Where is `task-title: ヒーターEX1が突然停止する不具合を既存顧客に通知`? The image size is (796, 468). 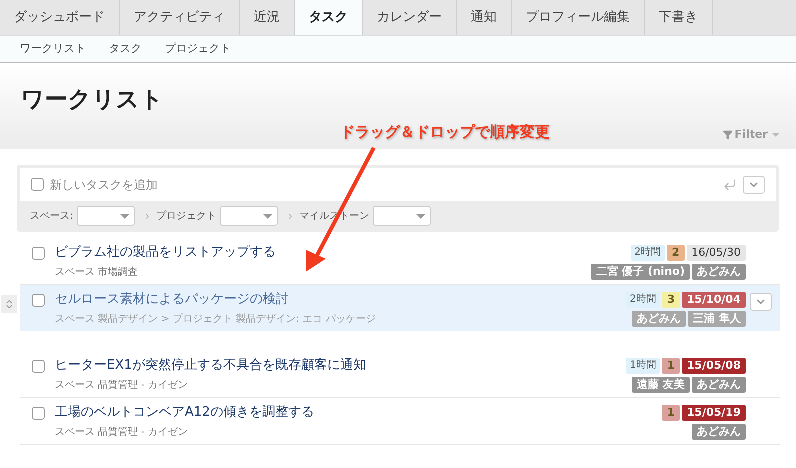
task-title: ヒーターEX1が突然停止する不具合を既存顧客に通知 is located at coordinates (210, 366).